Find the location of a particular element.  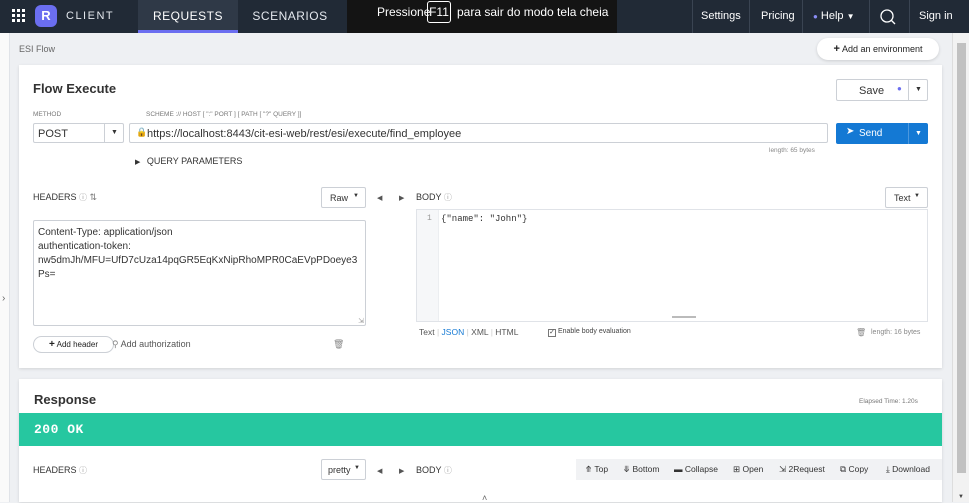

save-label: Save is located at coordinates (872, 91).